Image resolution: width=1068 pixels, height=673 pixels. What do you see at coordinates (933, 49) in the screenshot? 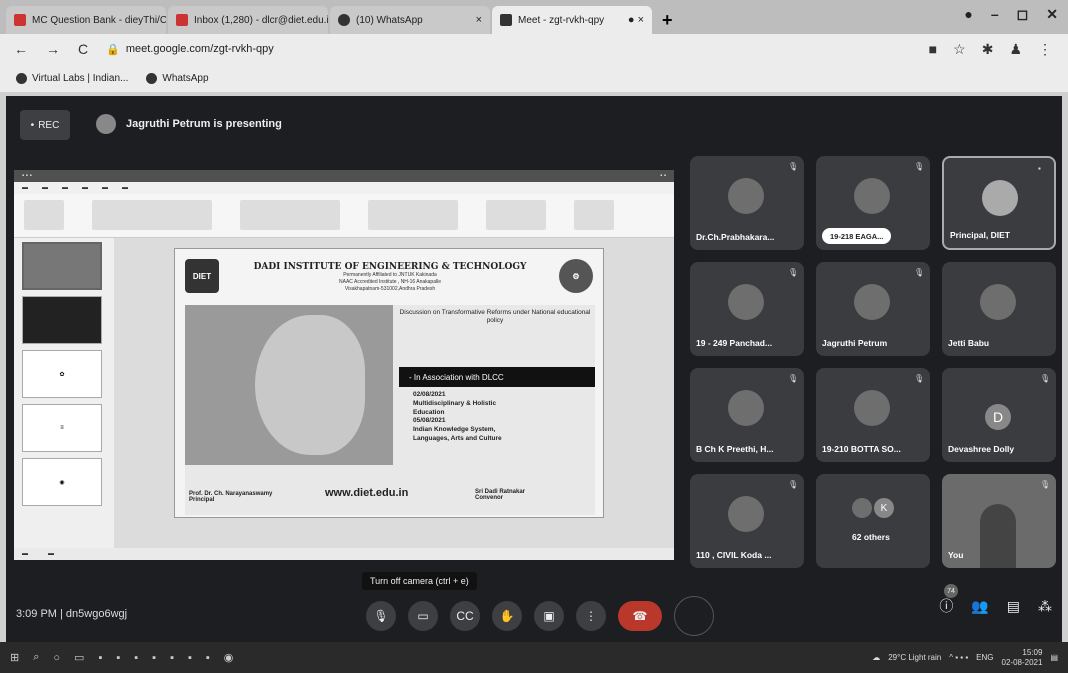
I see `camera-indicator-icon: ■` at bounding box center [933, 49].